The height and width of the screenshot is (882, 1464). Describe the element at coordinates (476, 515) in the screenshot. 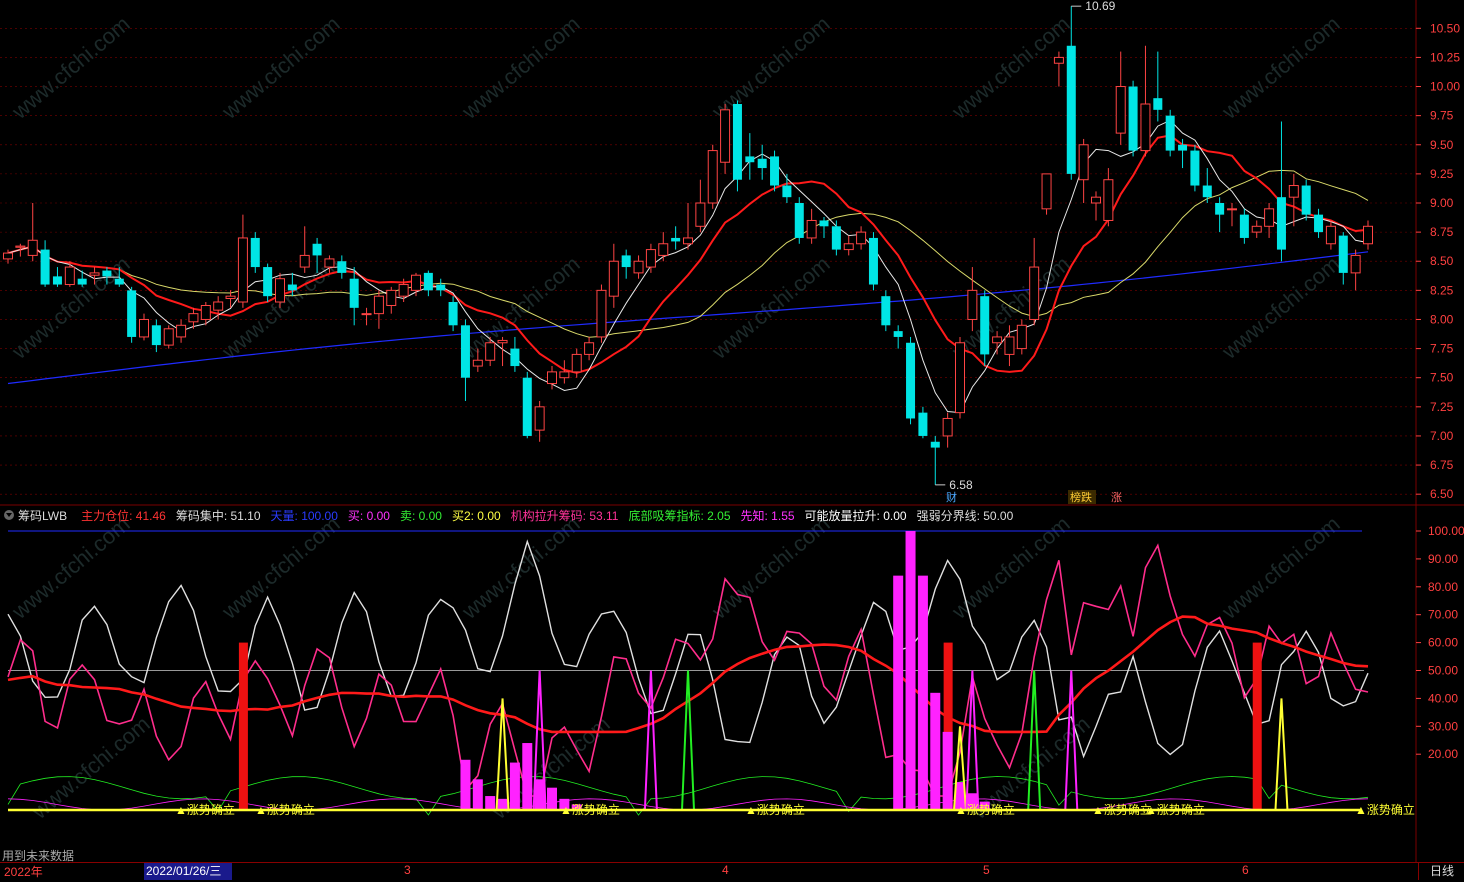

I see `indicator-value: 买2: 0.00` at that location.